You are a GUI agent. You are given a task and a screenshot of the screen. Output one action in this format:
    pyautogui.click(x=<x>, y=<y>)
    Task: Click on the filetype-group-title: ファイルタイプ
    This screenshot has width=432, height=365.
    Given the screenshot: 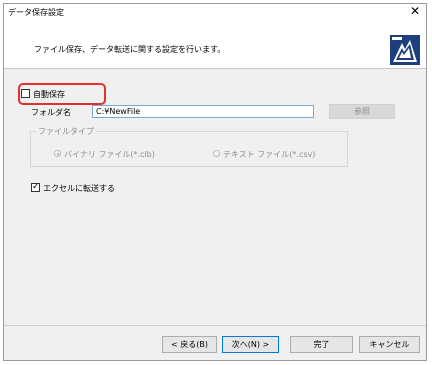 What is the action you would take?
    pyautogui.click(x=66, y=131)
    